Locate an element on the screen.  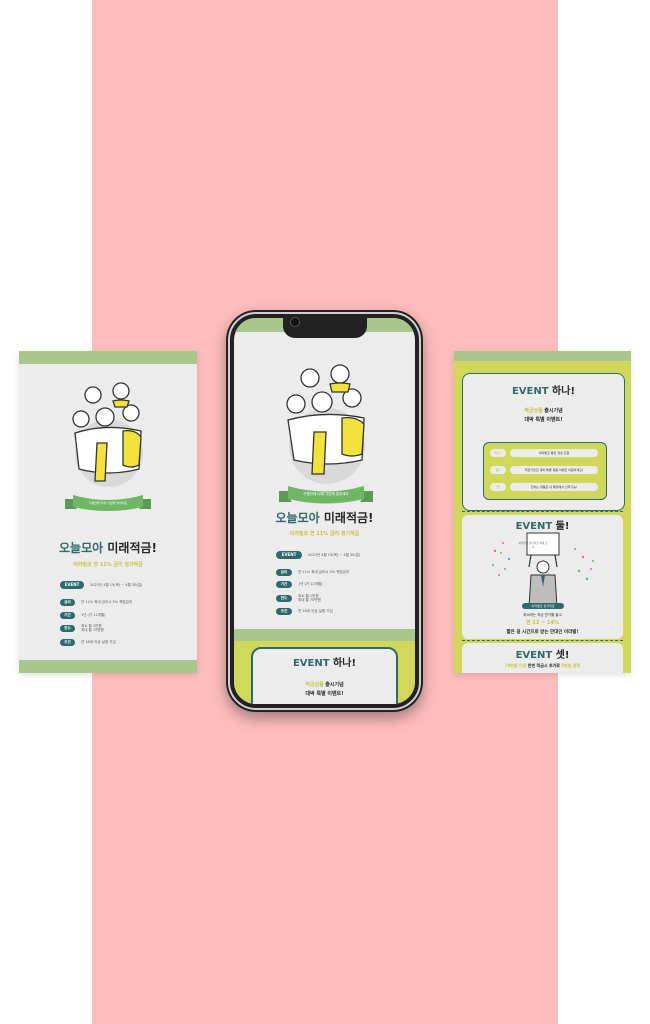
event2-badge: 이라벌코 정기적금 is located at coordinates (543, 606).